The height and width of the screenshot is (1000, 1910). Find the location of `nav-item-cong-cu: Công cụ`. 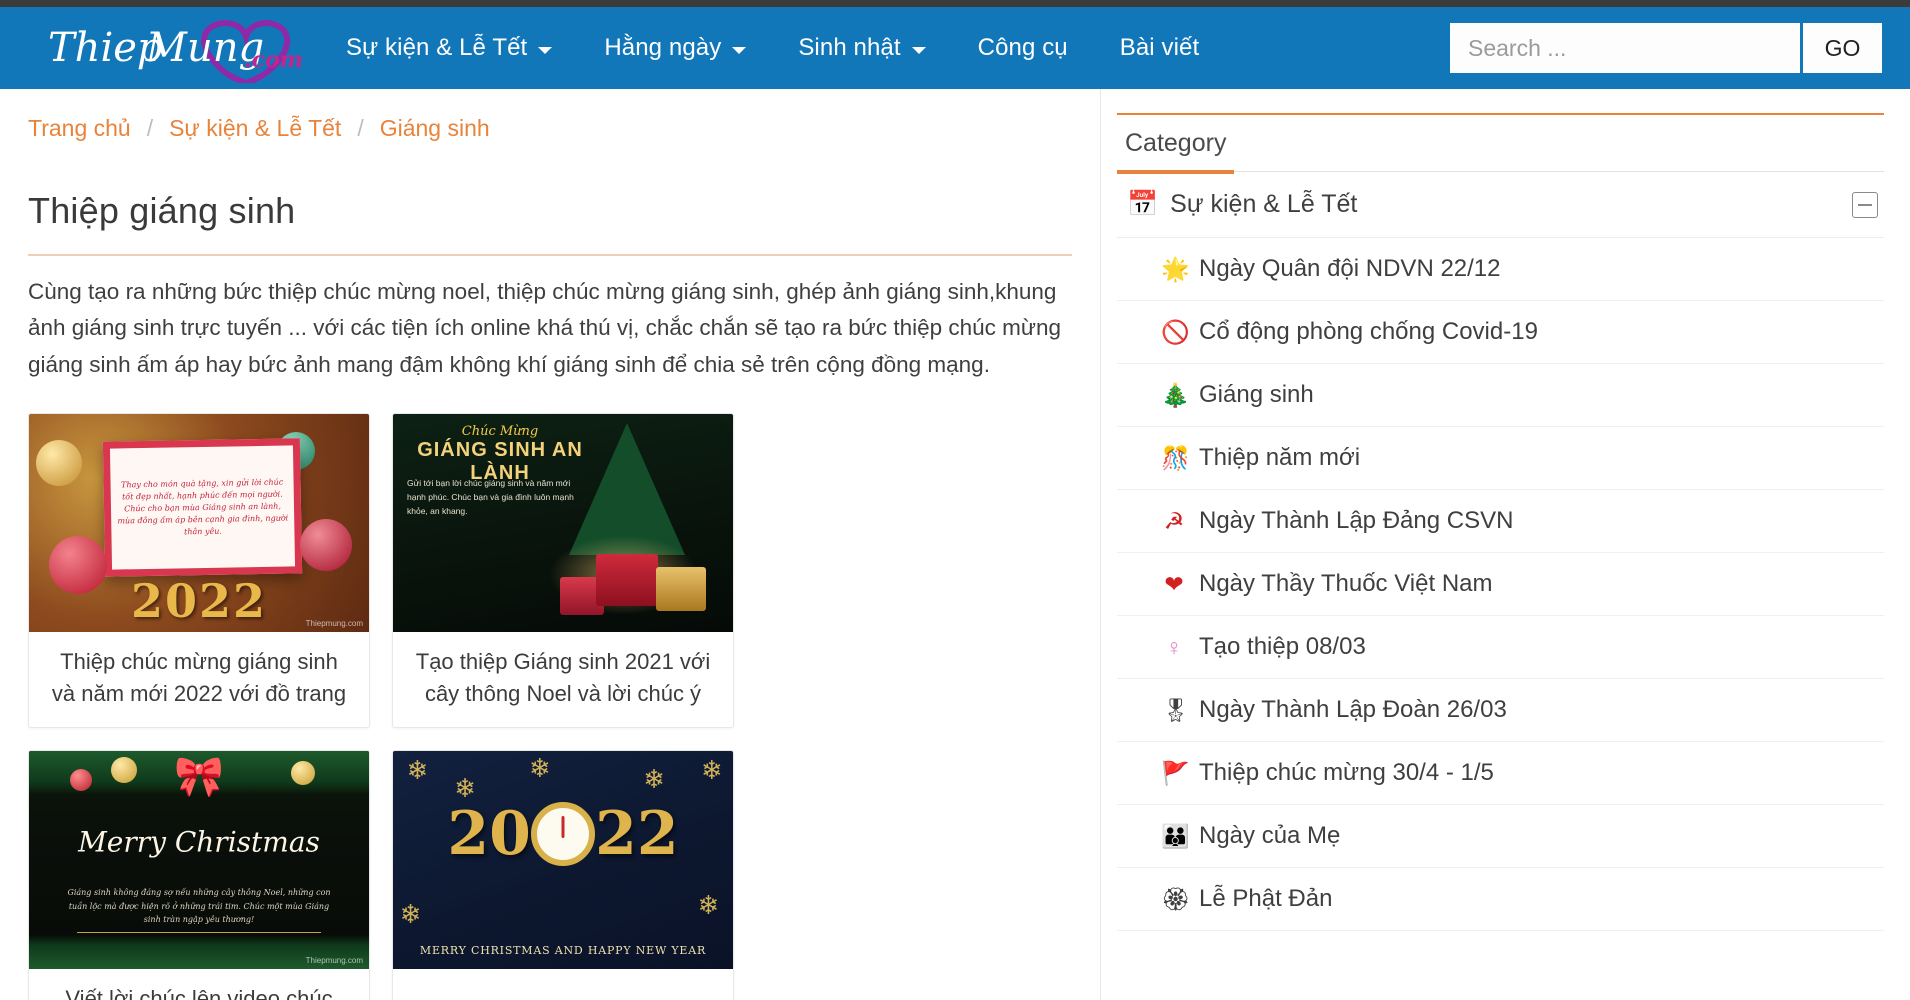

nav-item-cong-cu: Công cụ is located at coordinates (1023, 48).